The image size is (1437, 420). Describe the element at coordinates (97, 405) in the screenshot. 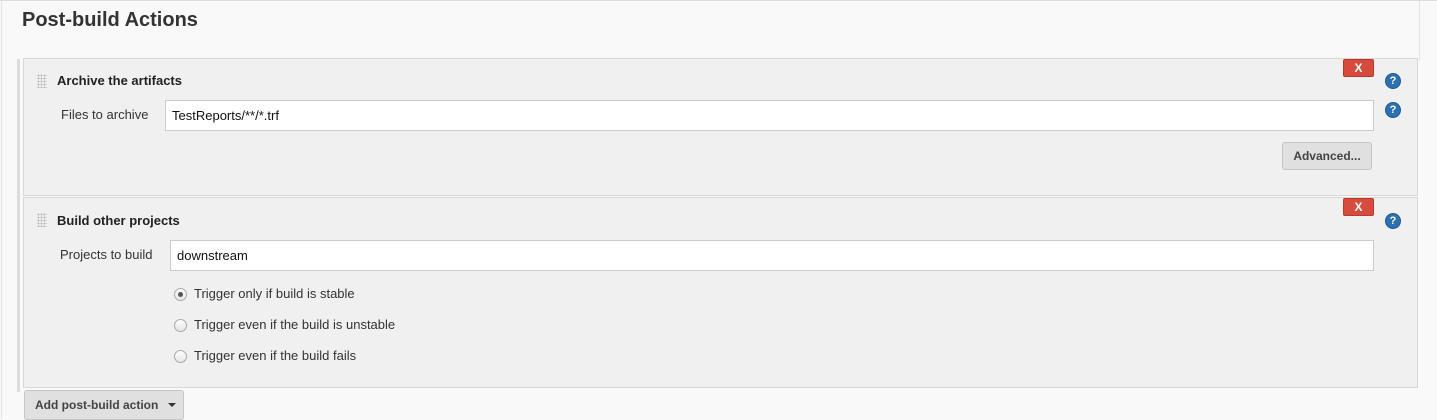

I see `add-post-build-action-label: Add post-build action` at that location.